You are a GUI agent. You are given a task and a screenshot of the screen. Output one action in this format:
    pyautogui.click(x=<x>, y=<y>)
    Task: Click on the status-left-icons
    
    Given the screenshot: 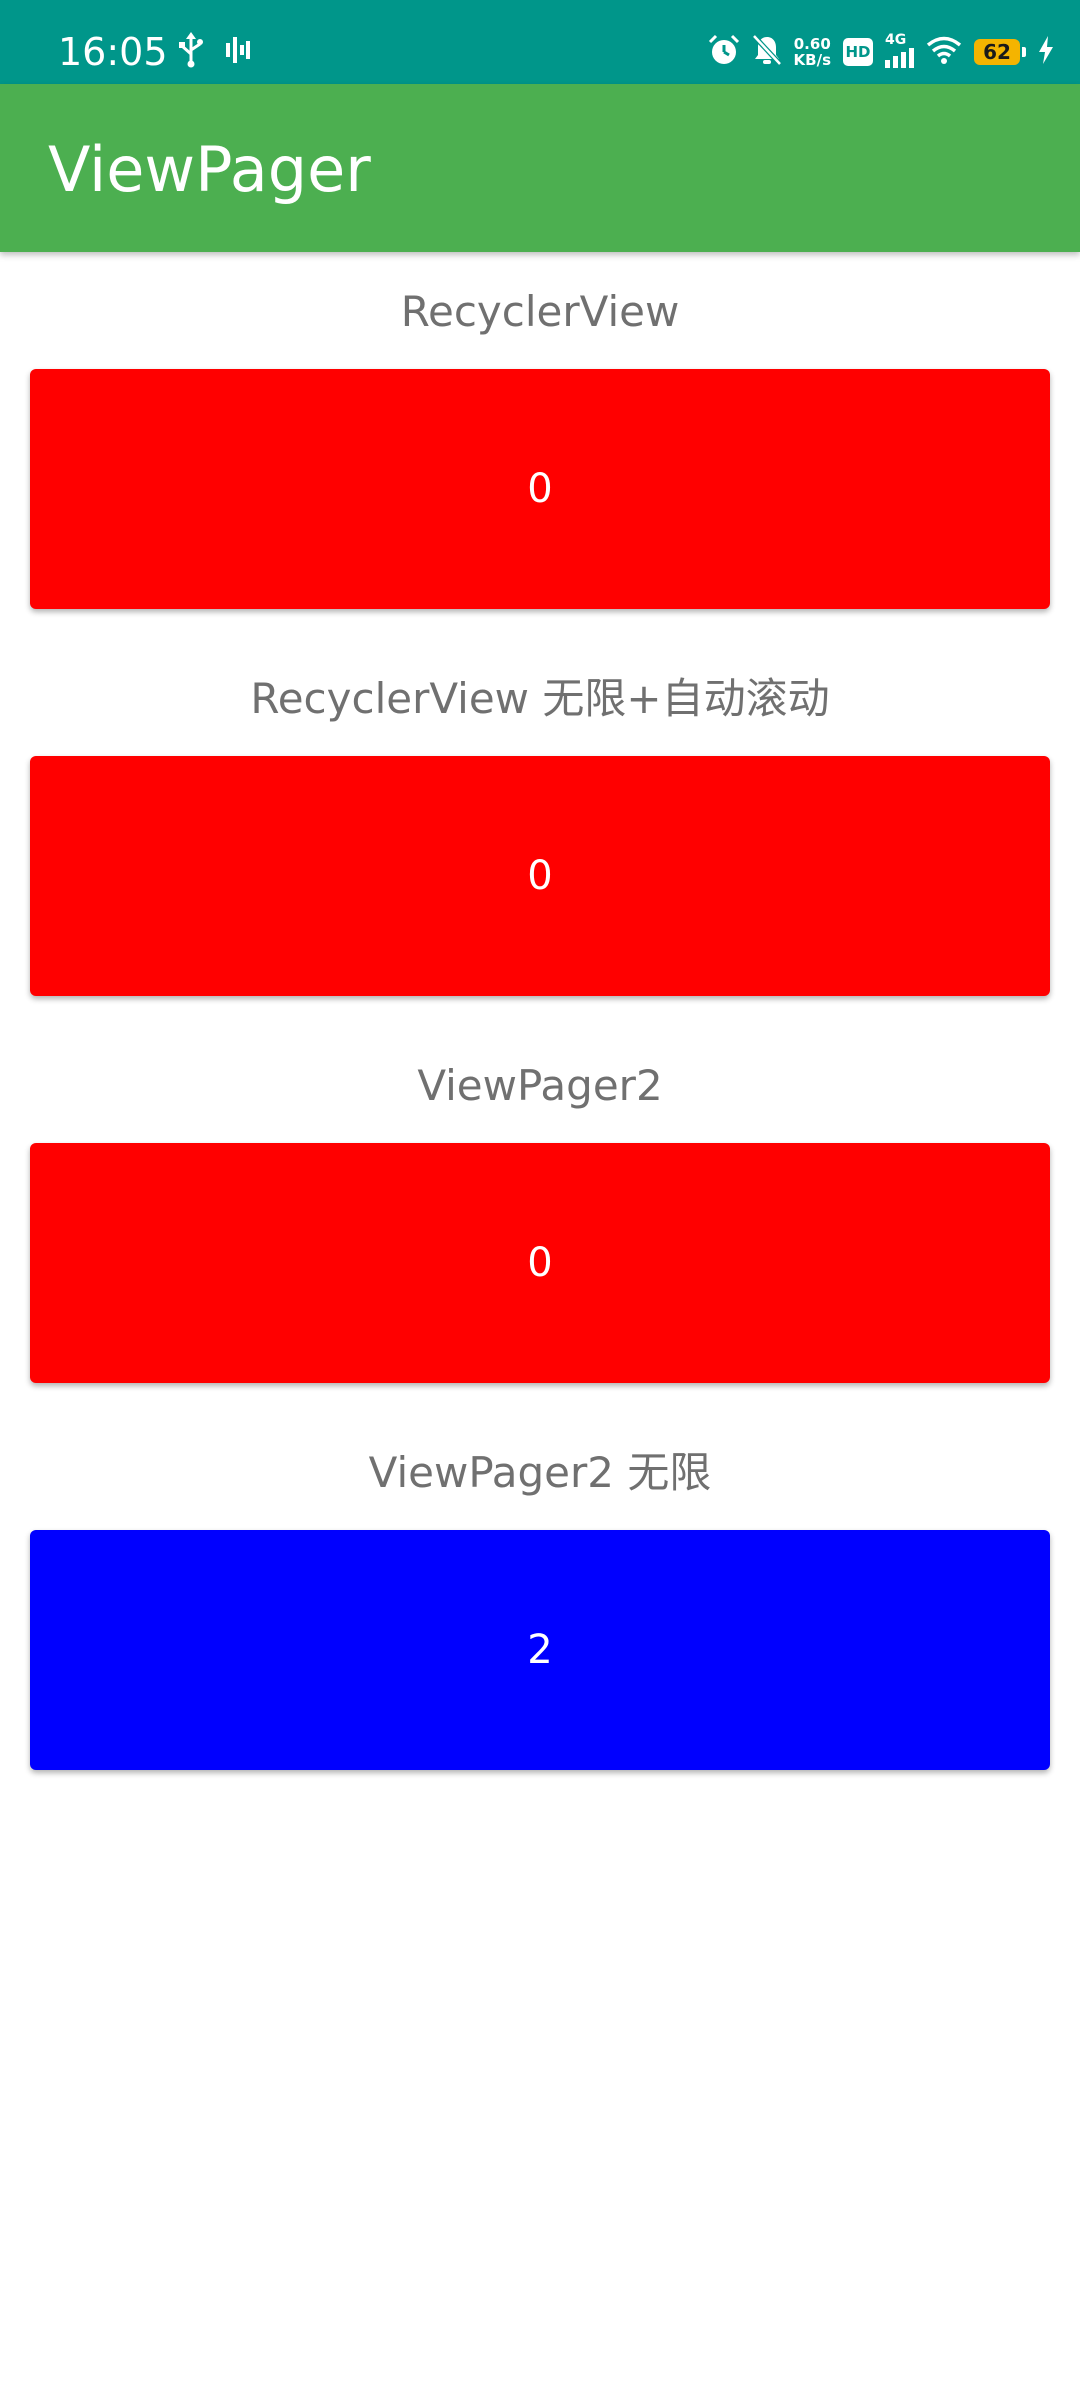 What is the action you would take?
    pyautogui.click(x=214, y=52)
    